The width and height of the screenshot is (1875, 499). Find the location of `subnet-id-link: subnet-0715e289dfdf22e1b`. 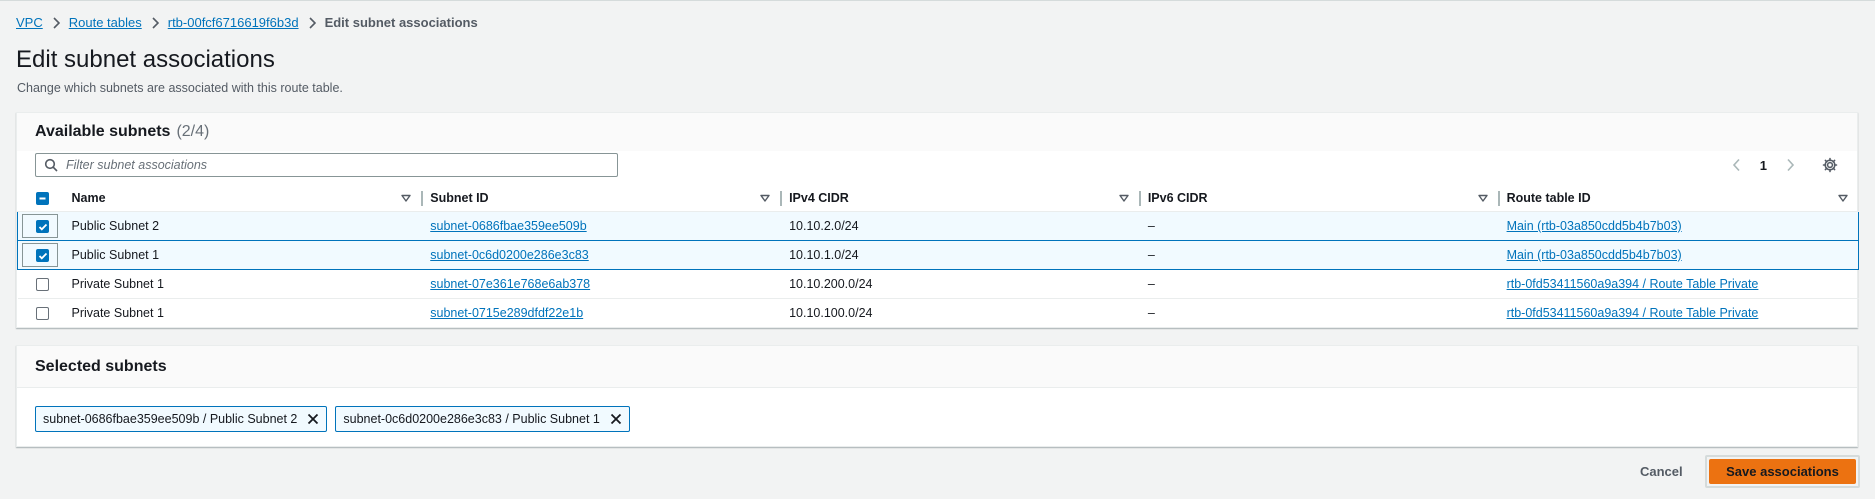

subnet-id-link: subnet-0715e289dfdf22e1b is located at coordinates (506, 313).